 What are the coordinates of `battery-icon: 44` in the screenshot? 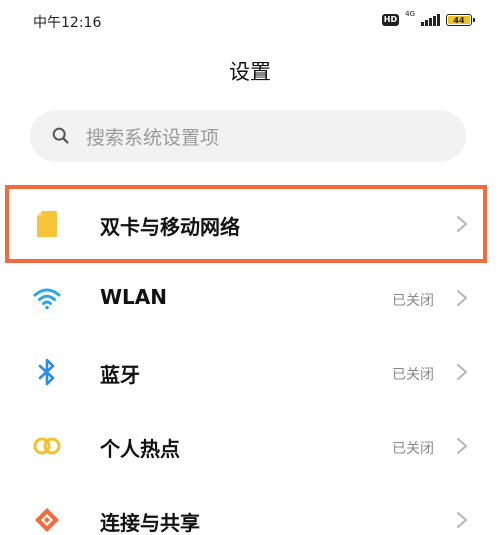 It's located at (460, 20).